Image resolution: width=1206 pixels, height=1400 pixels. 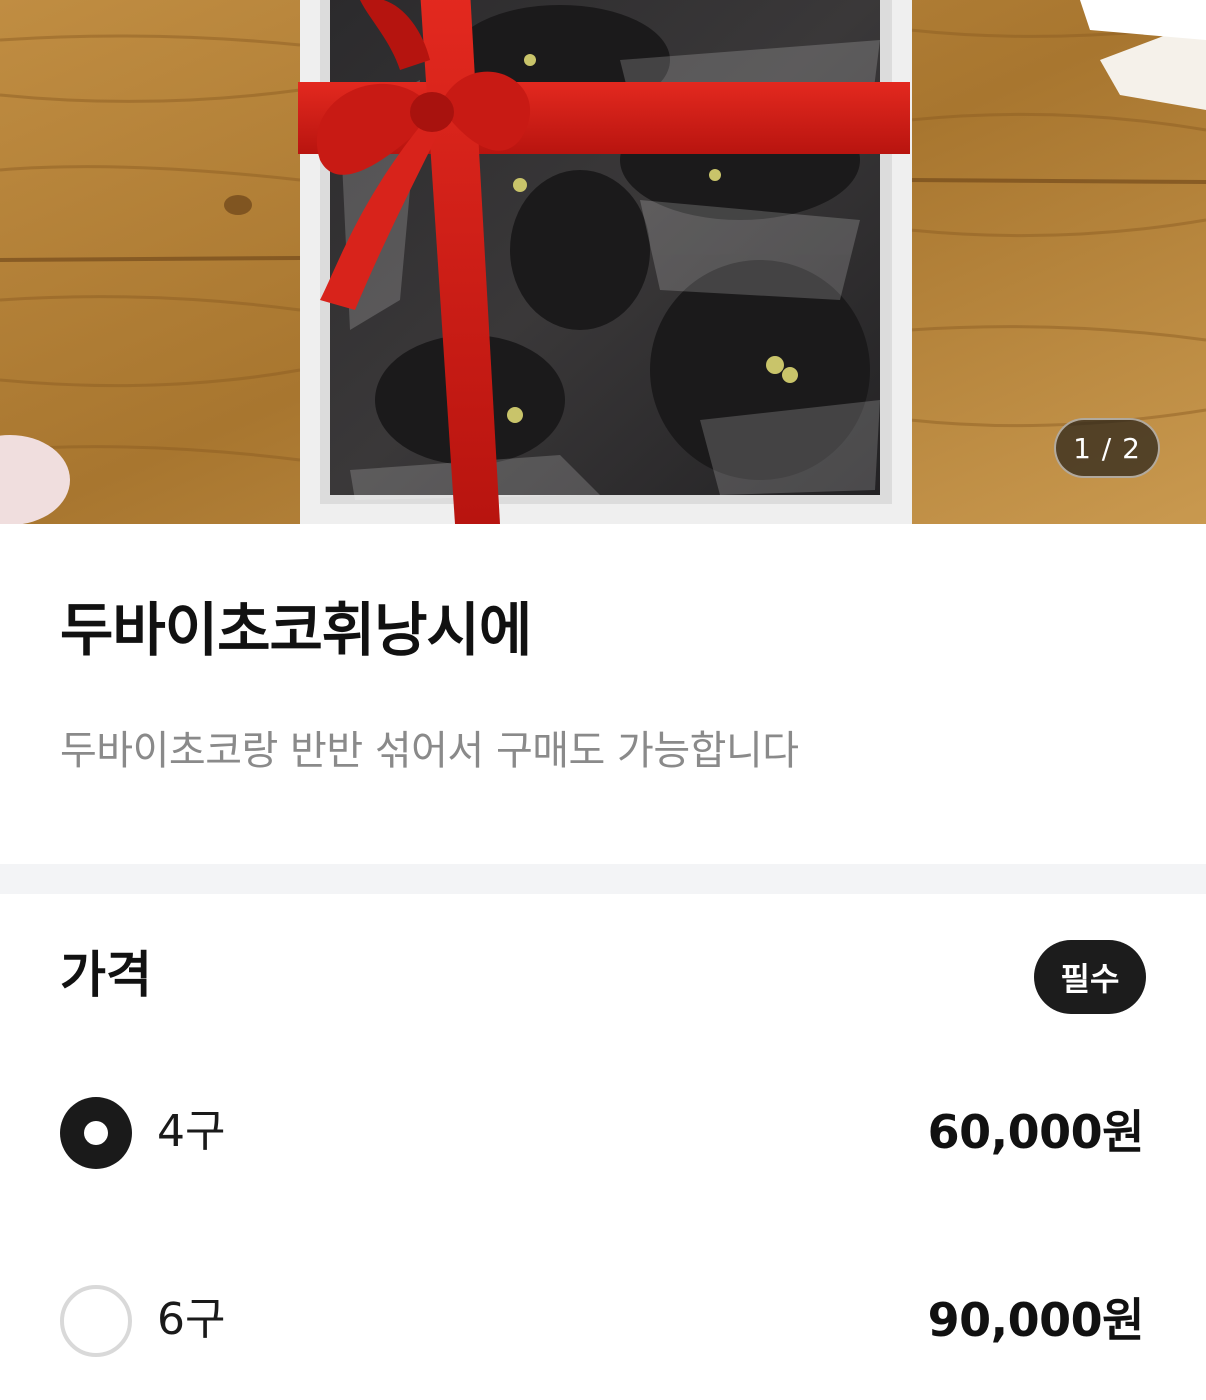 I want to click on price-option-6: 6구 90,000원, so click(x=603, y=1320).